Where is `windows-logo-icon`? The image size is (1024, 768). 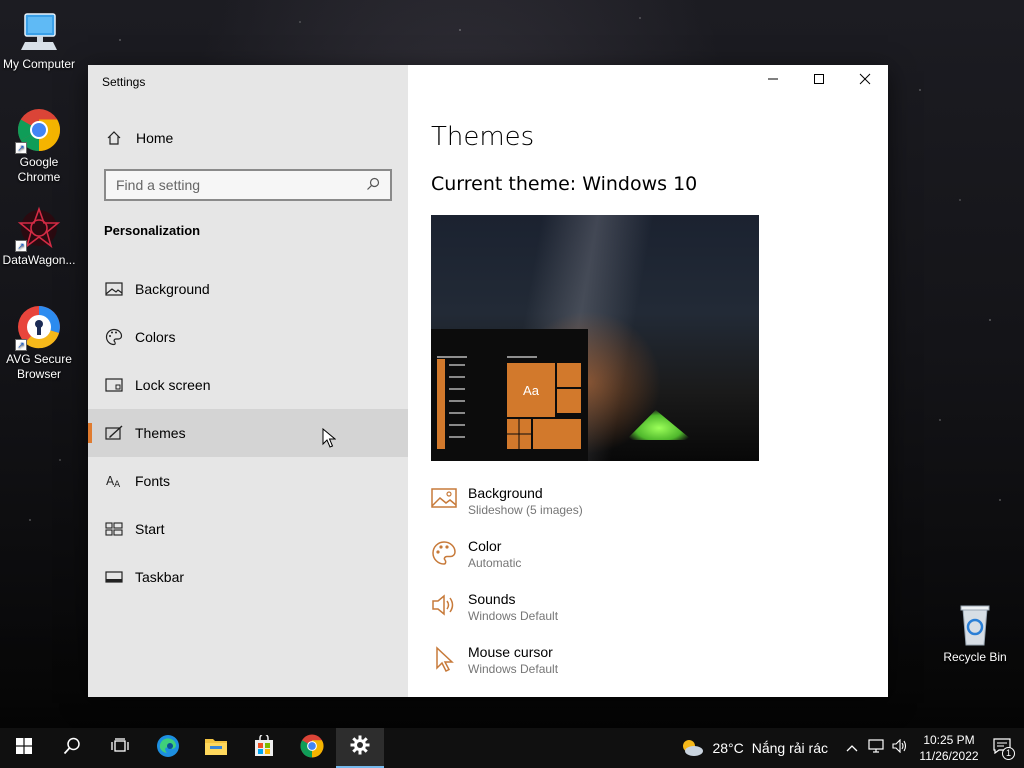
windows-logo-icon is located at coordinates (24, 748).